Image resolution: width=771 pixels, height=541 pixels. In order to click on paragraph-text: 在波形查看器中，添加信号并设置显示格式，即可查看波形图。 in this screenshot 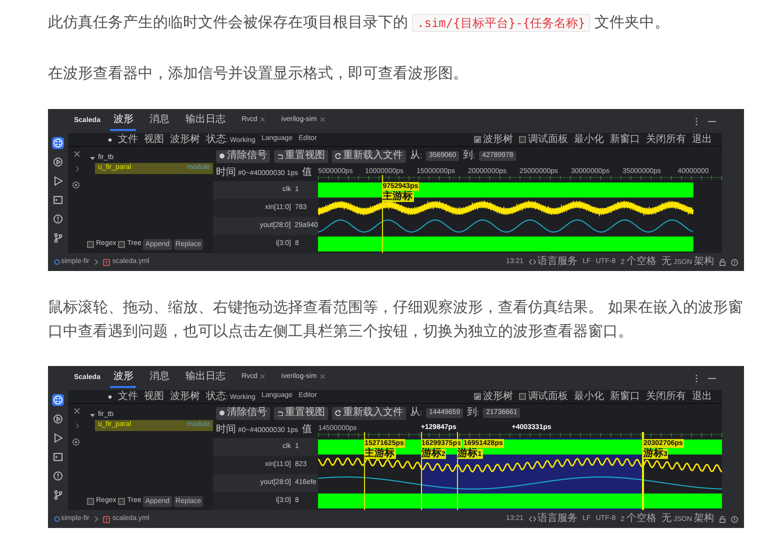, I will do `click(258, 73)`.